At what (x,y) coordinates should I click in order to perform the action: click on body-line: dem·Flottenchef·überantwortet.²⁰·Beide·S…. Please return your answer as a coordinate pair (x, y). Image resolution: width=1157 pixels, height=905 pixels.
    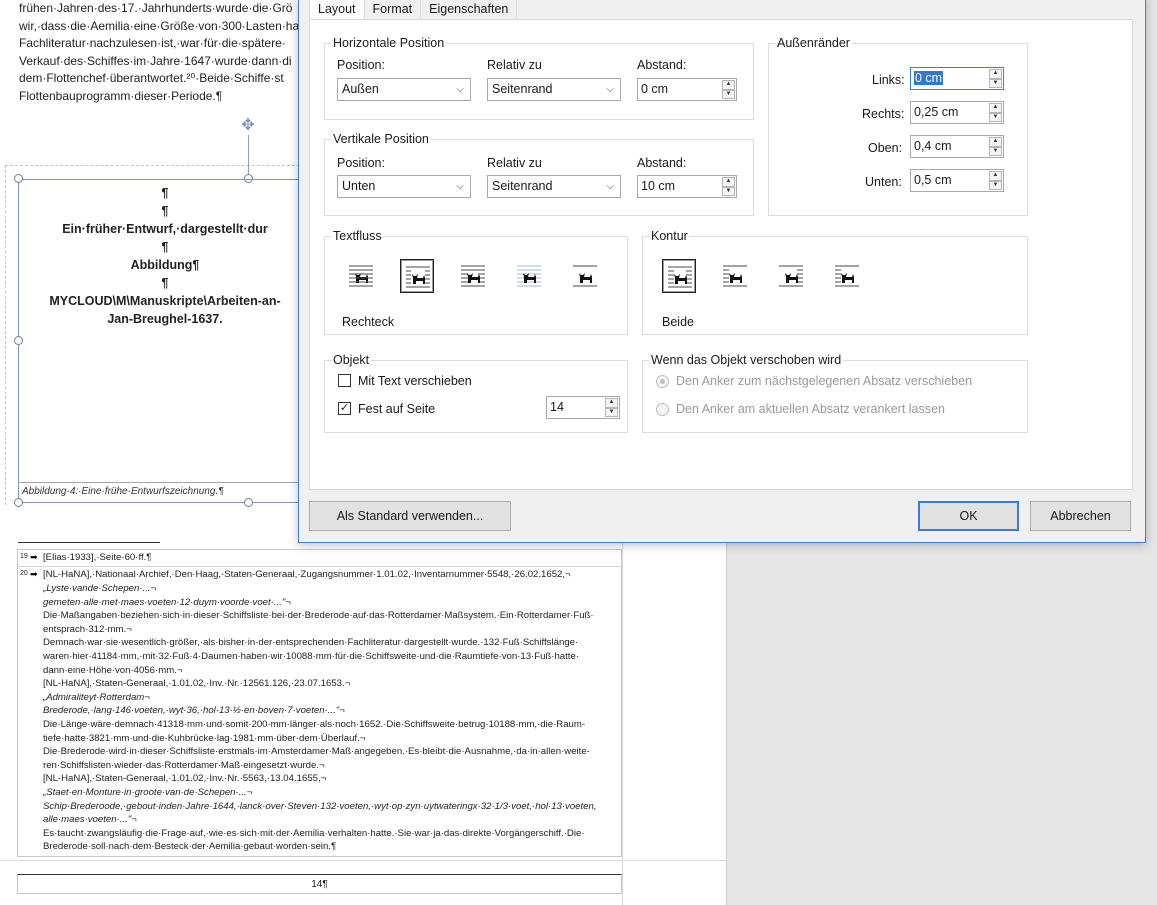
    Looking at the image, I should click on (164, 79).